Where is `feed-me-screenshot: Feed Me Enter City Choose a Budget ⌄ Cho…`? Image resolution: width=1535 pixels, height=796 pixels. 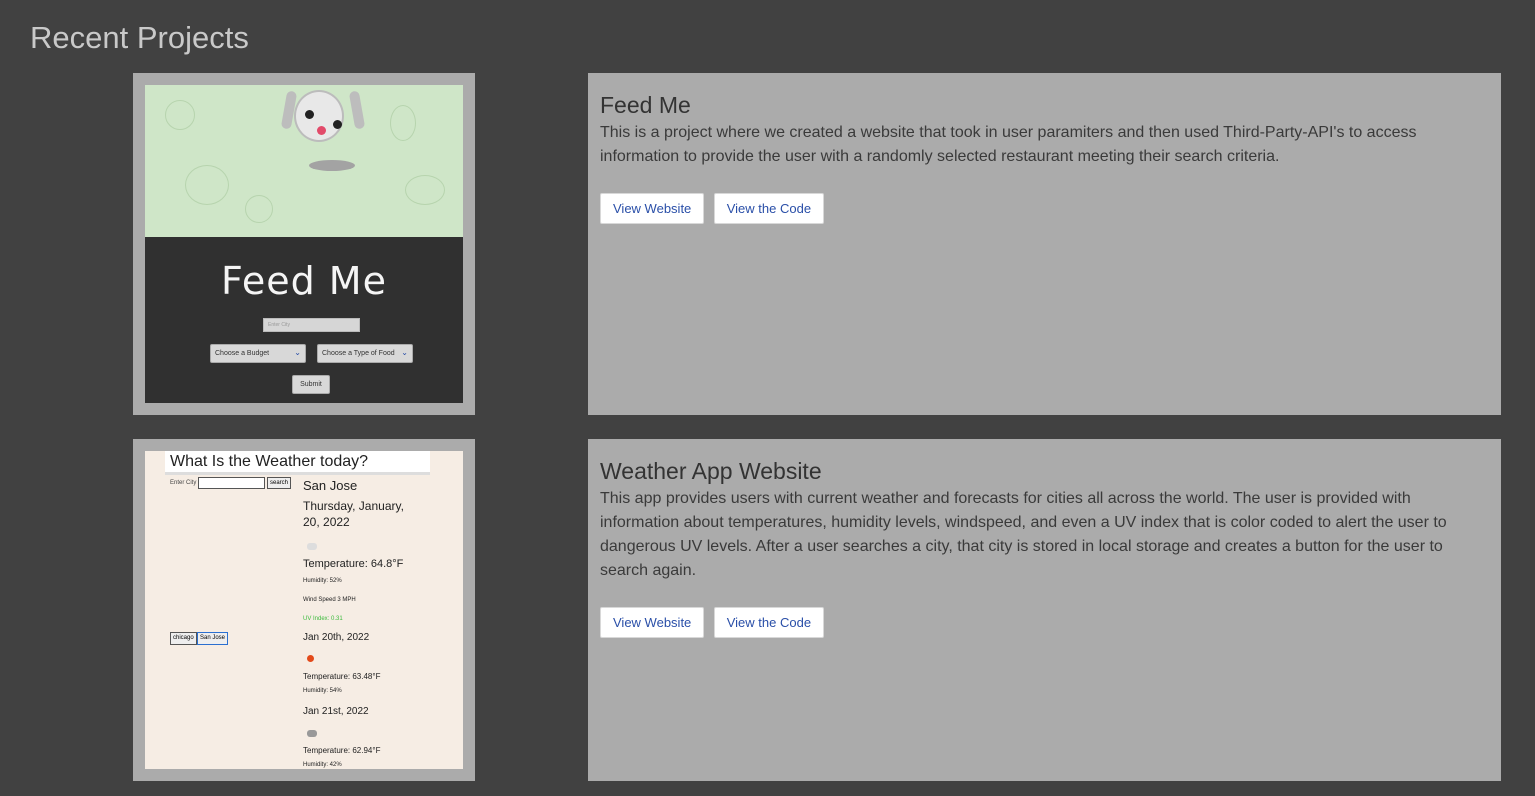 feed-me-screenshot: Feed Me Enter City Choose a Budget ⌄ Cho… is located at coordinates (304, 244).